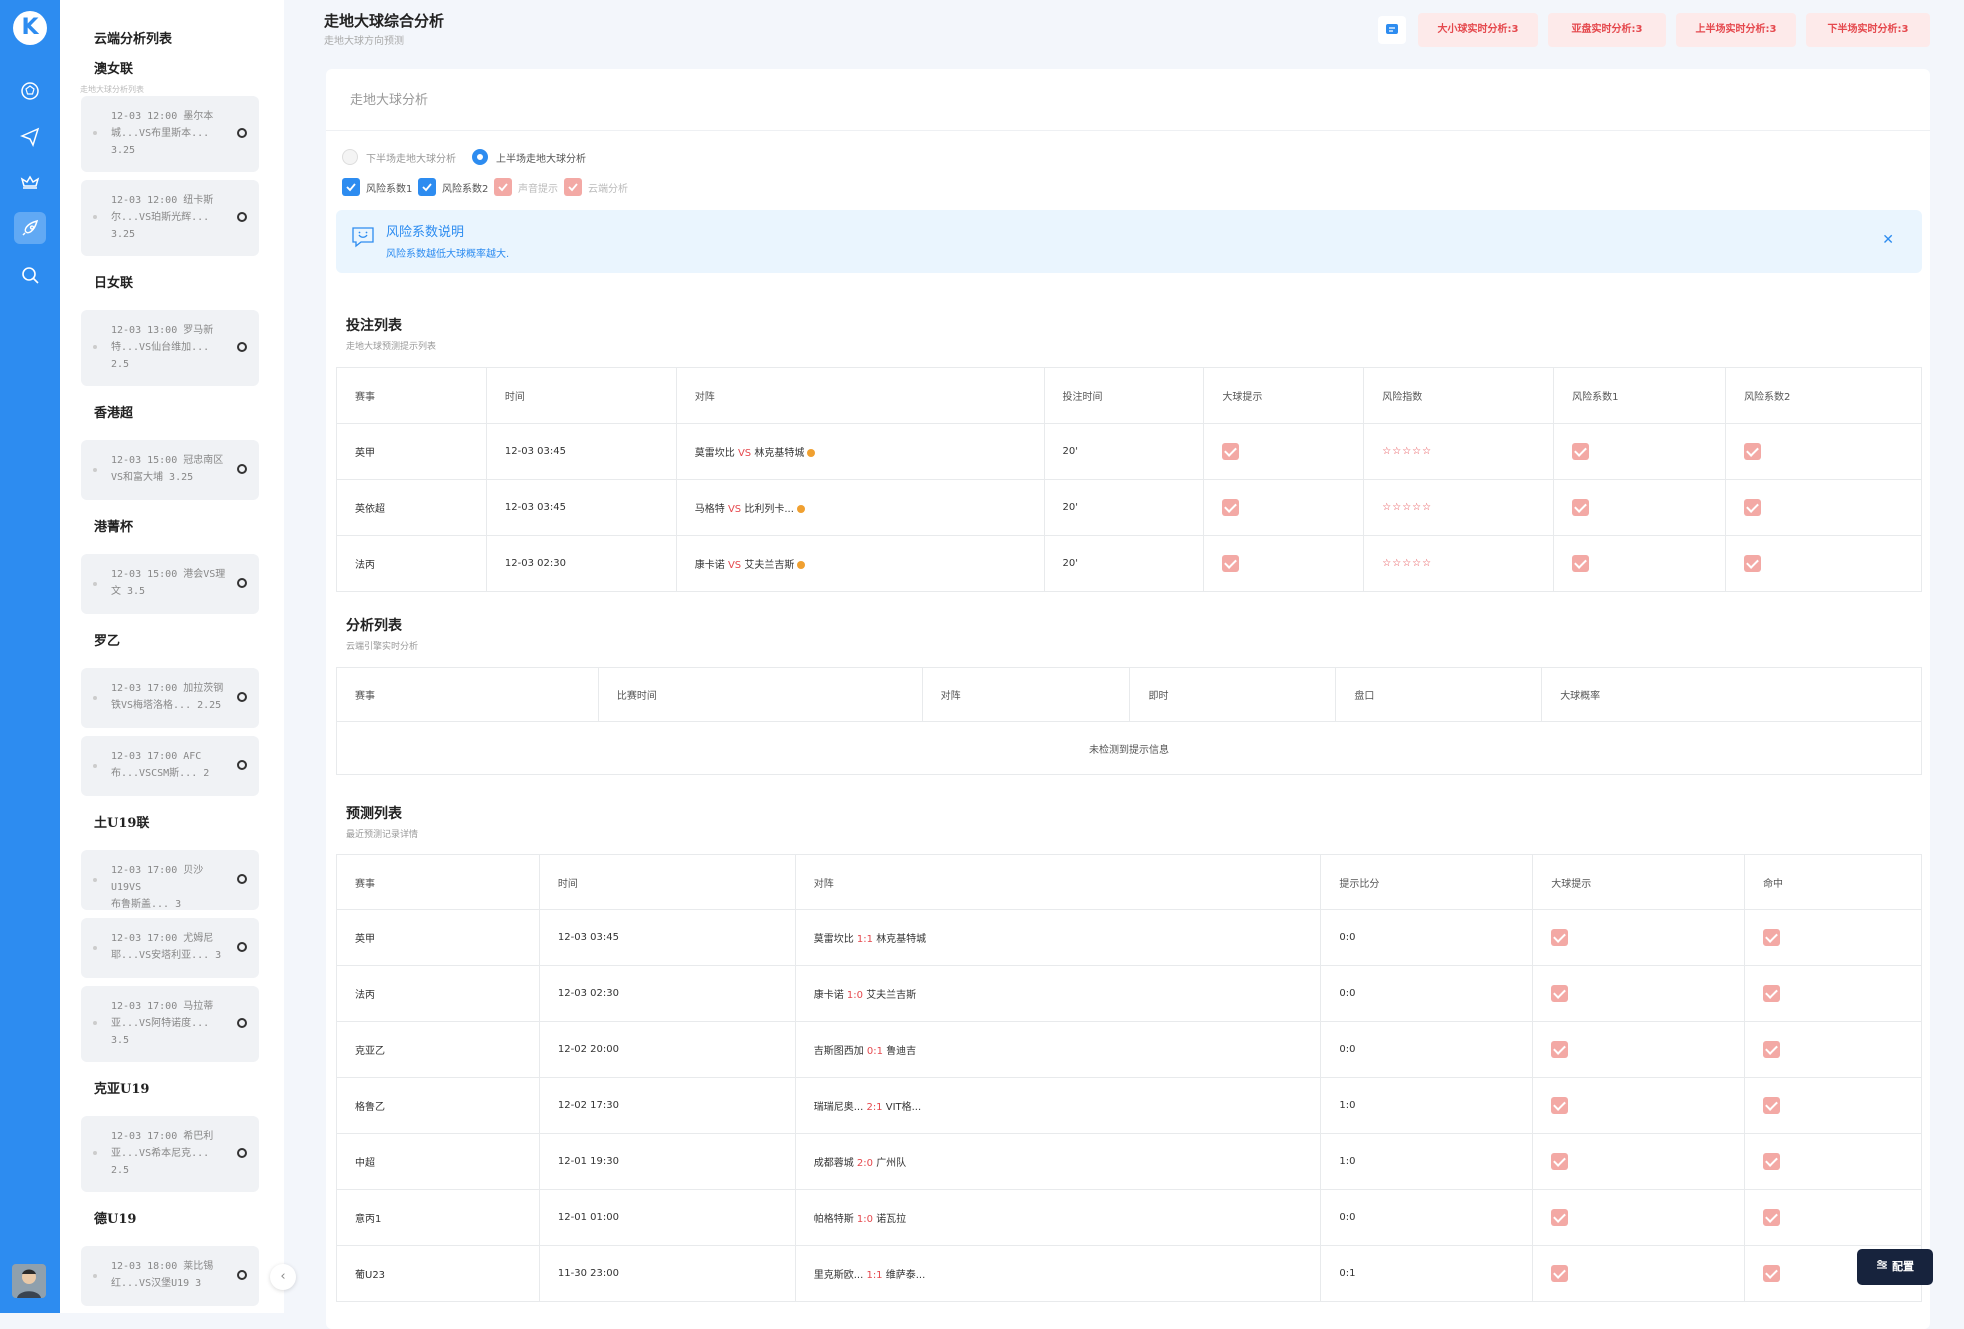 This screenshot has width=1964, height=1329. Describe the element at coordinates (667, 1049) in the screenshot. I see `time-cell: 12-02 20:00` at that location.